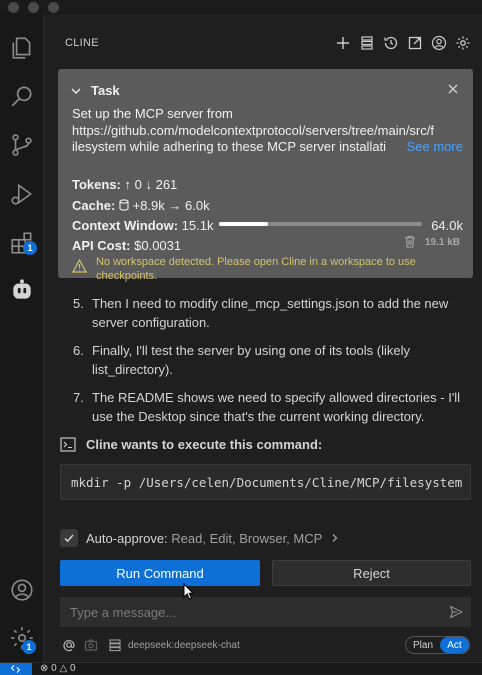  Describe the element at coordinates (454, 645) in the screenshot. I see `act-mode-option: Act` at that location.